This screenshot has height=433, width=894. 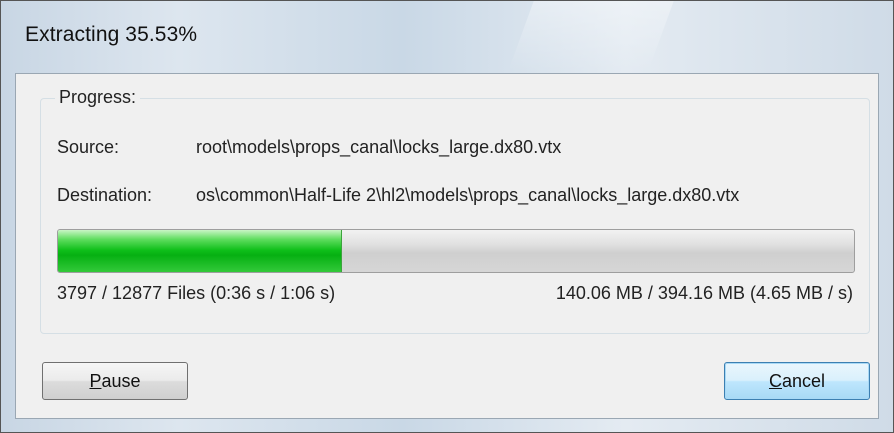 I want to click on mnemonic-letter: C, so click(x=775, y=381).